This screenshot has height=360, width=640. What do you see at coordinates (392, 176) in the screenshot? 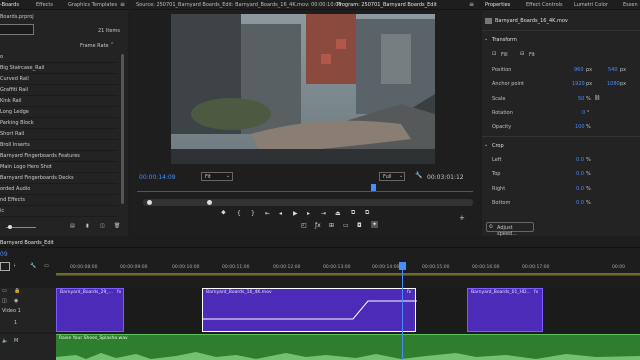
I see `resolution-dropdown: Full ⌄` at bounding box center [392, 176].